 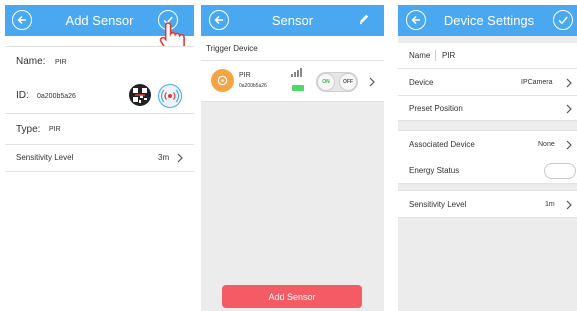 I want to click on trigger-device-label: Trigger Device, so click(x=232, y=48).